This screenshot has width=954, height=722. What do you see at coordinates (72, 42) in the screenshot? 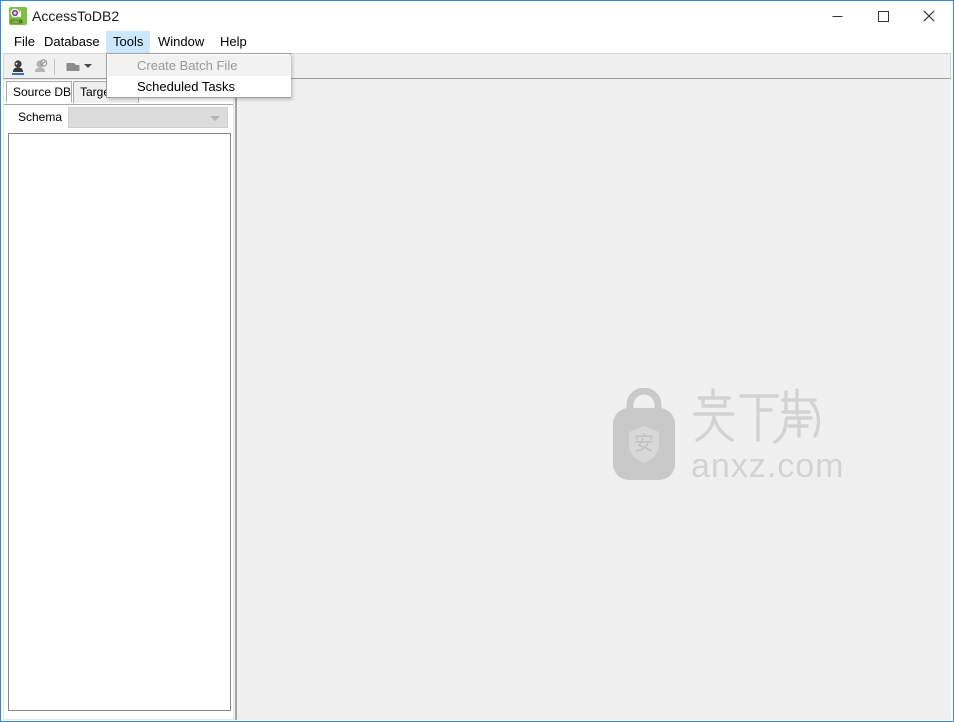
I see `menu-database: Database` at bounding box center [72, 42].